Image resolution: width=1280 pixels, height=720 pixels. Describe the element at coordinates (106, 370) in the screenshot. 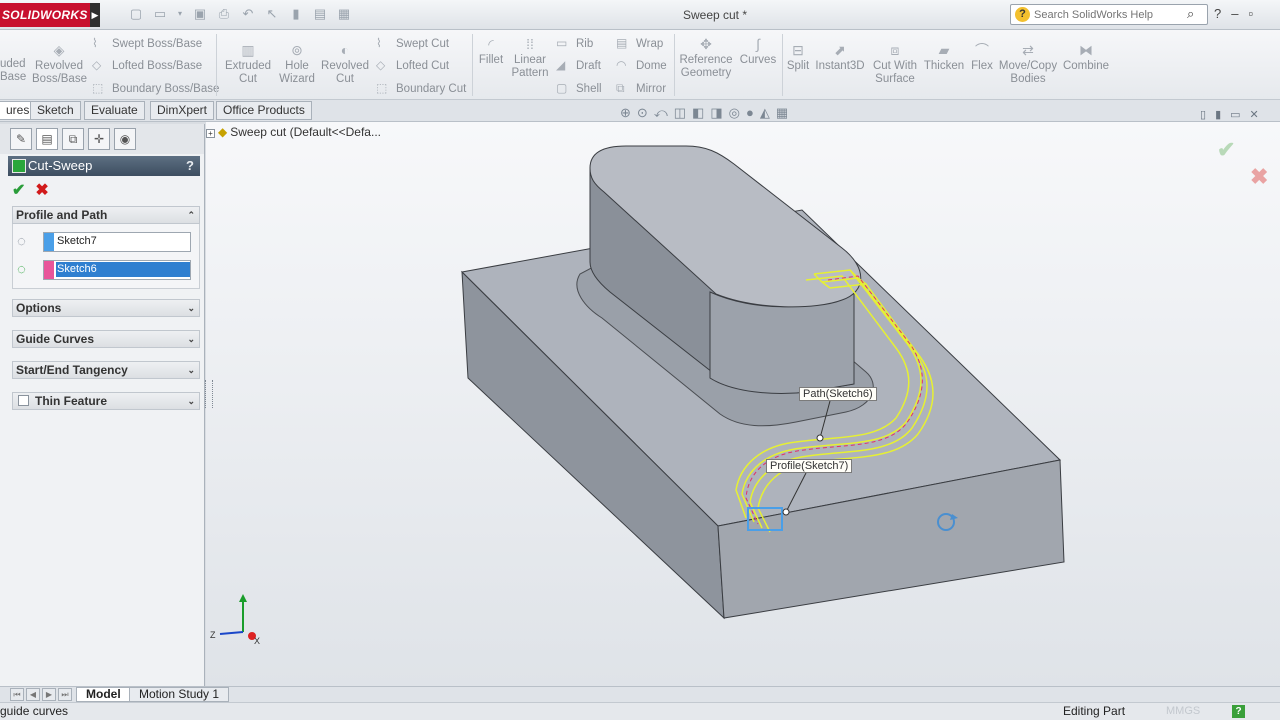

I see `start-end-tangency-header: Start/End Tangency ⌄` at that location.